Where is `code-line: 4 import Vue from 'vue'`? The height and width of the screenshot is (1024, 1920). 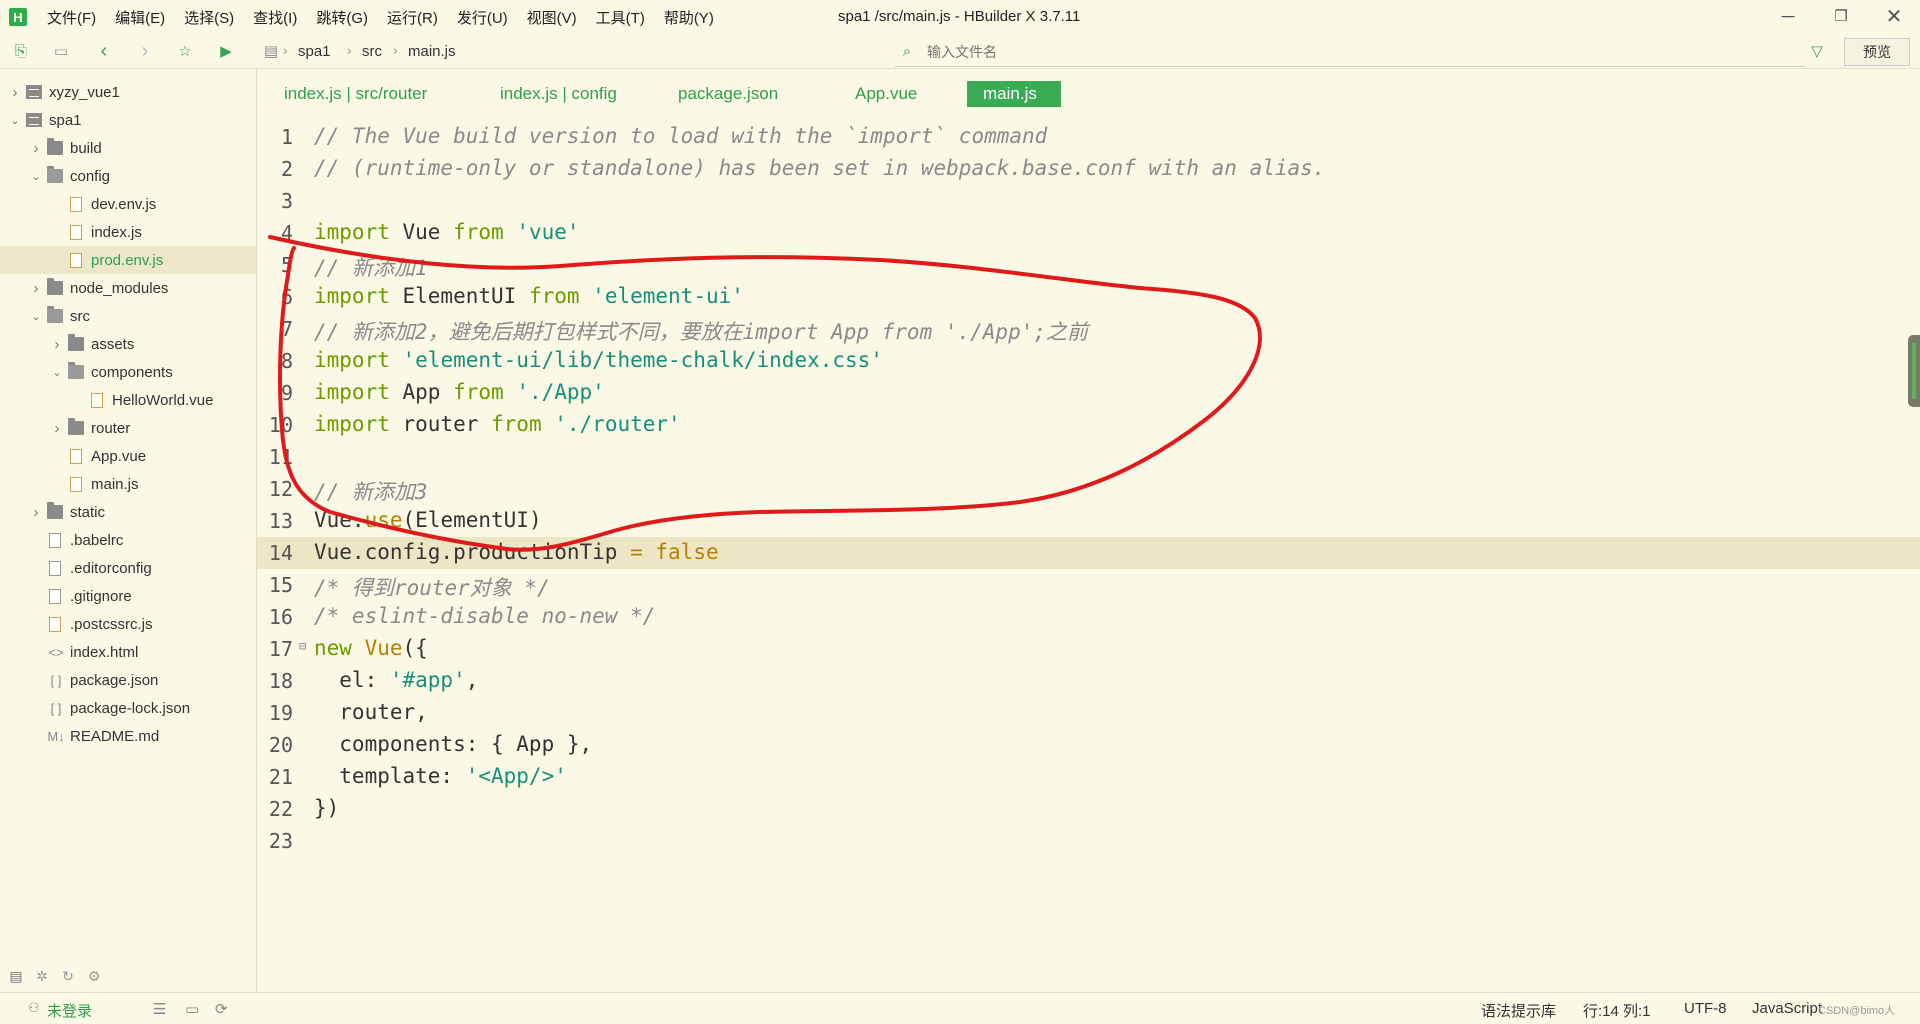 code-line: 4 import Vue from 'vue' is located at coordinates (1088, 233).